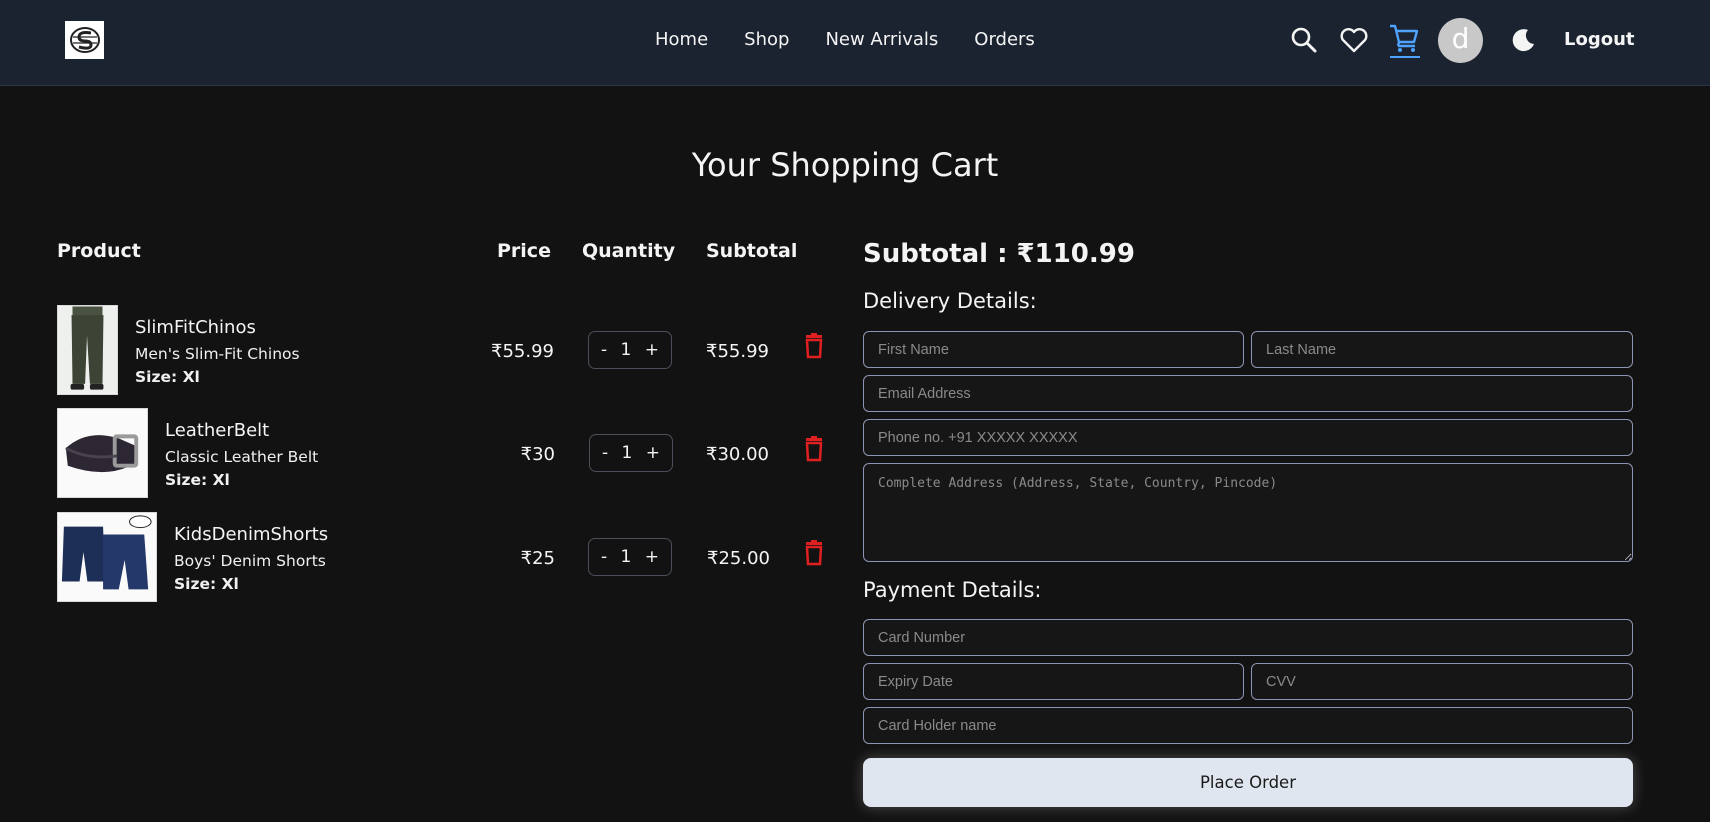 Image resolution: width=1710 pixels, height=822 pixels. Describe the element at coordinates (195, 327) in the screenshot. I see `product-name: SlimFitChinos` at that location.